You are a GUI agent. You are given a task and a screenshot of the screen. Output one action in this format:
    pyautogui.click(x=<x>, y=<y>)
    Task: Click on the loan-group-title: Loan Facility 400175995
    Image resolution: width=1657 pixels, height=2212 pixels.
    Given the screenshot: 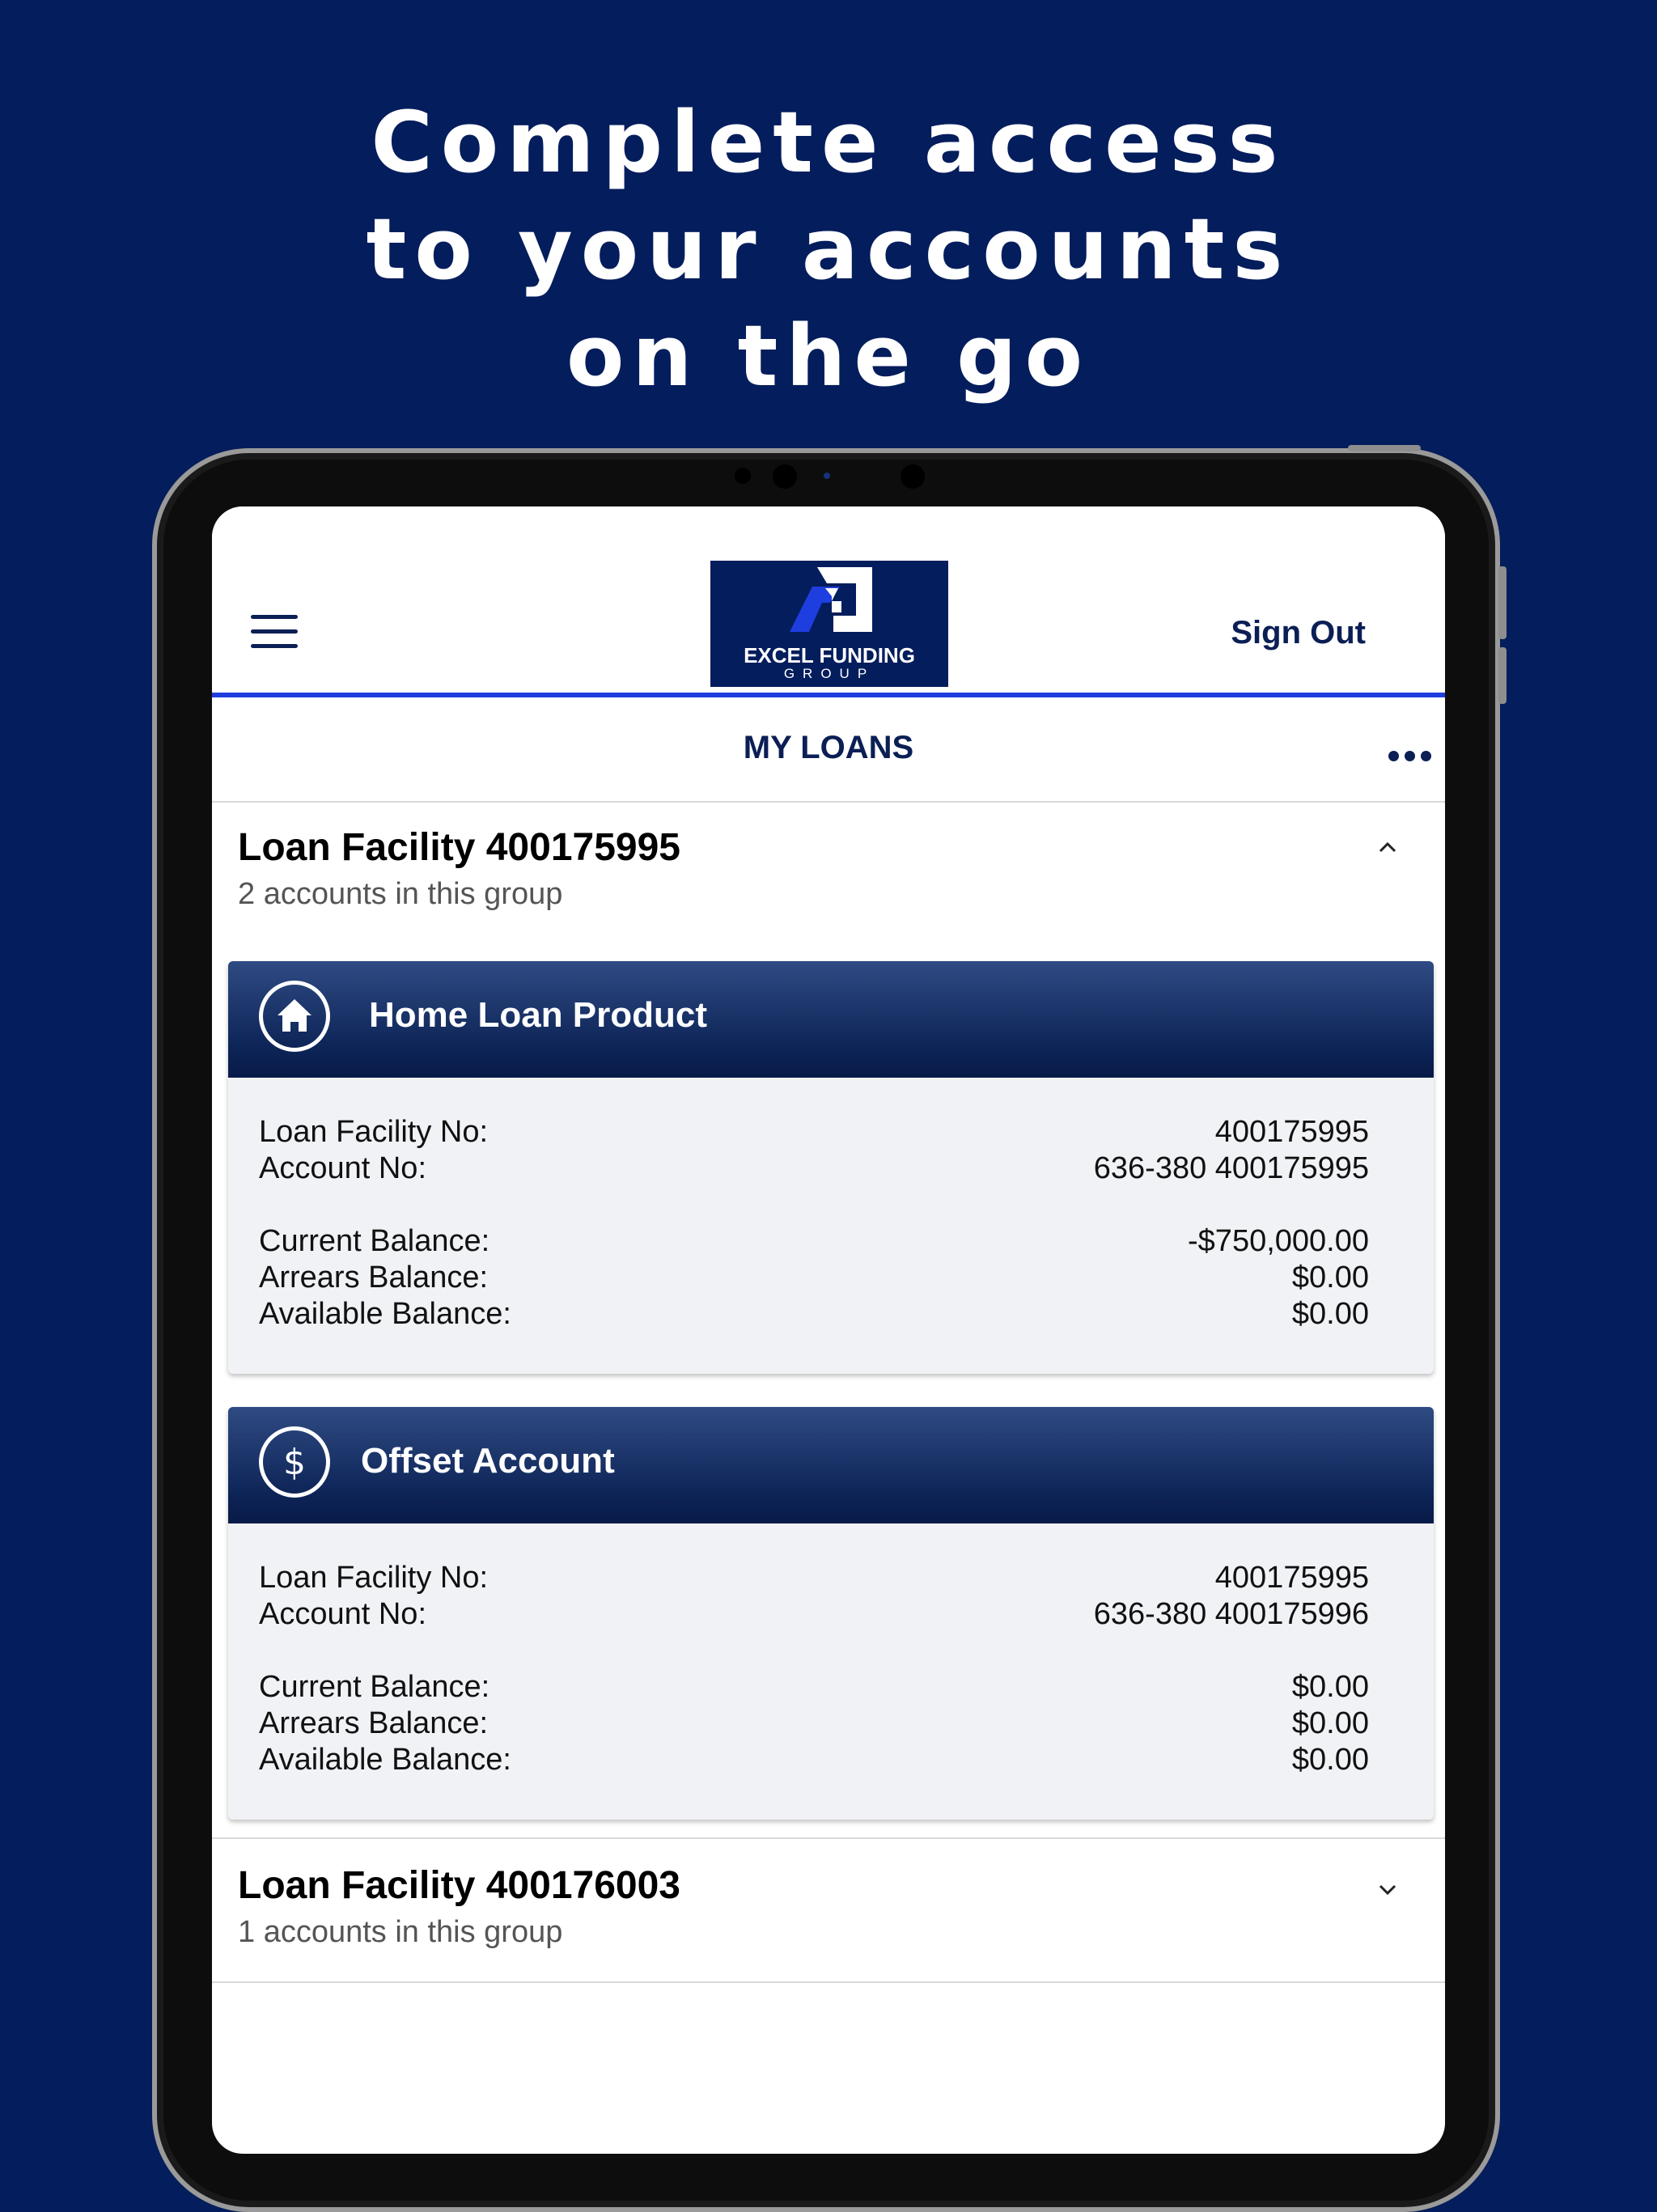 What is the action you would take?
    pyautogui.click(x=459, y=847)
    